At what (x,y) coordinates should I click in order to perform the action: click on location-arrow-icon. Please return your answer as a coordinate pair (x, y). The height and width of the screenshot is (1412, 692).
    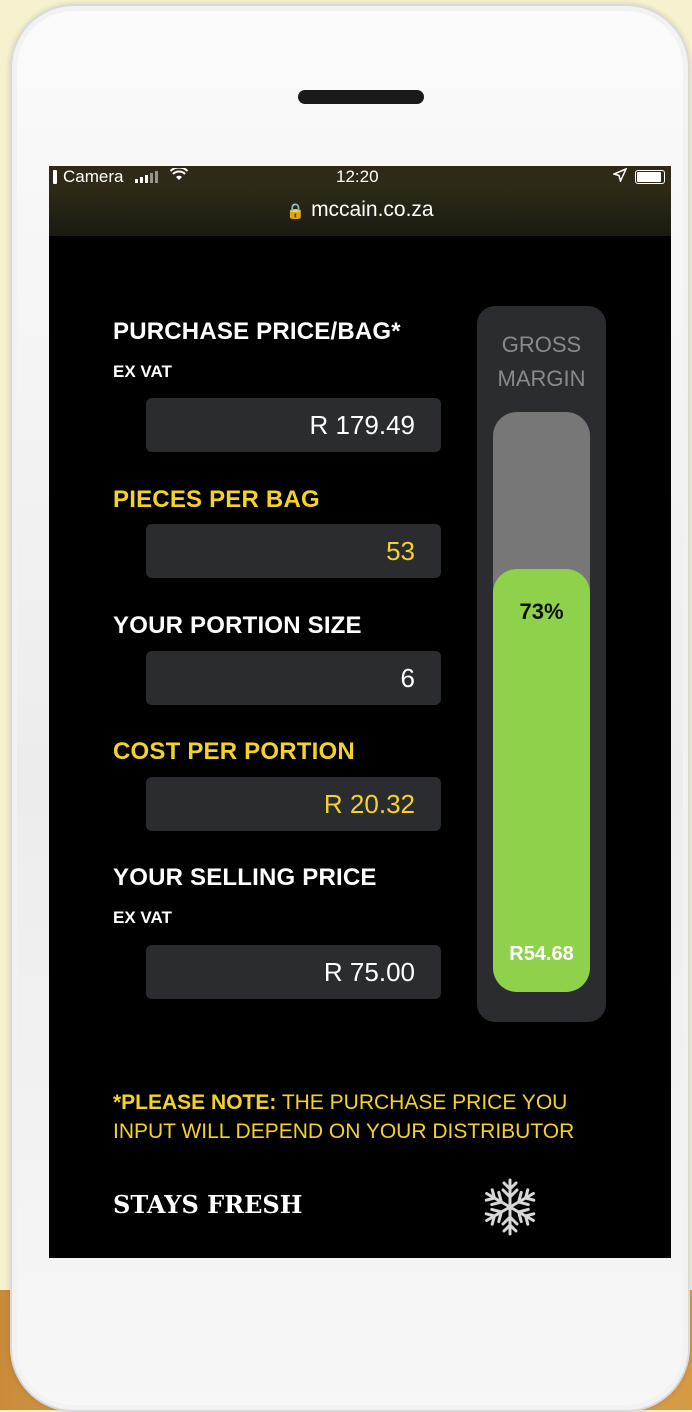
    Looking at the image, I should click on (619, 177).